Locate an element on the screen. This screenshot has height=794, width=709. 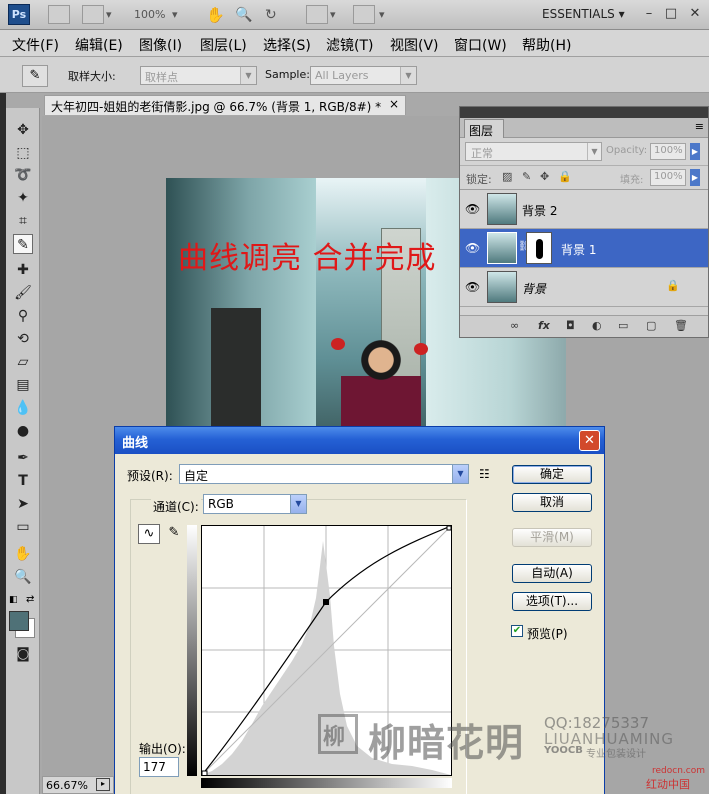
bridge-icon is located at coordinates (59, 14).